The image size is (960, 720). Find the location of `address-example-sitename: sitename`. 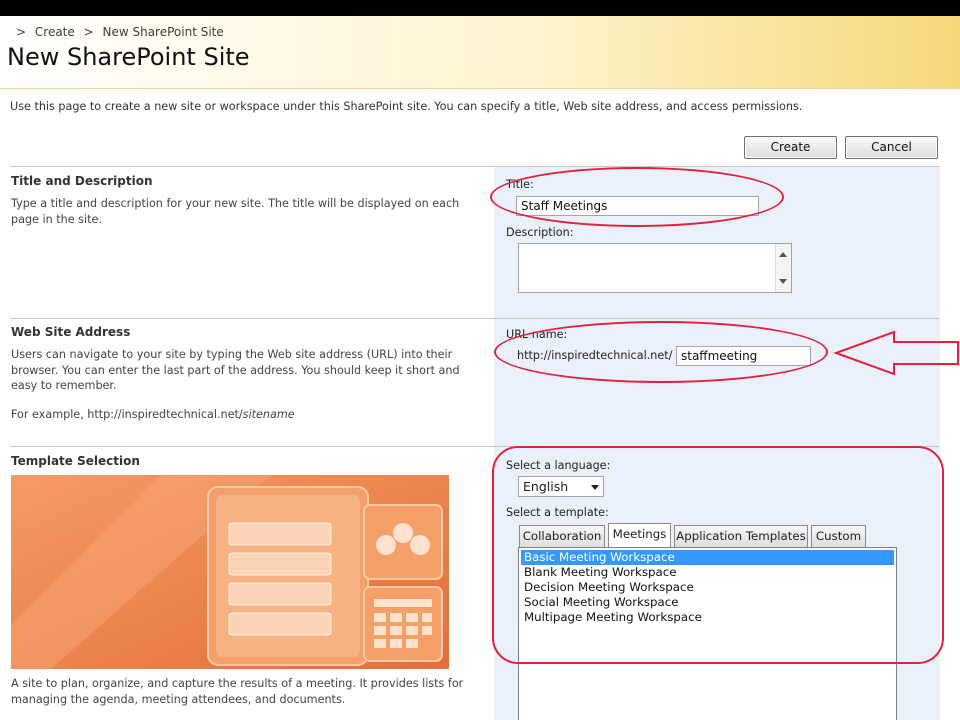

address-example-sitename: sitename is located at coordinates (268, 414).